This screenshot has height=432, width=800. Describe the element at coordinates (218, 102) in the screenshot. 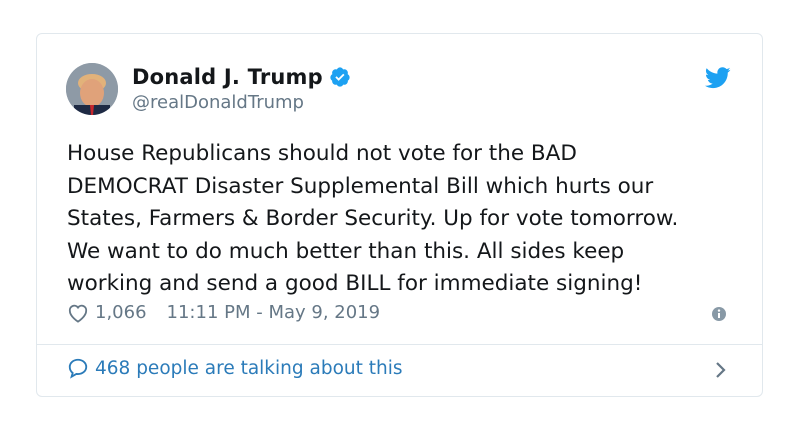

I see `author-handle: @realDonaldTrump` at that location.